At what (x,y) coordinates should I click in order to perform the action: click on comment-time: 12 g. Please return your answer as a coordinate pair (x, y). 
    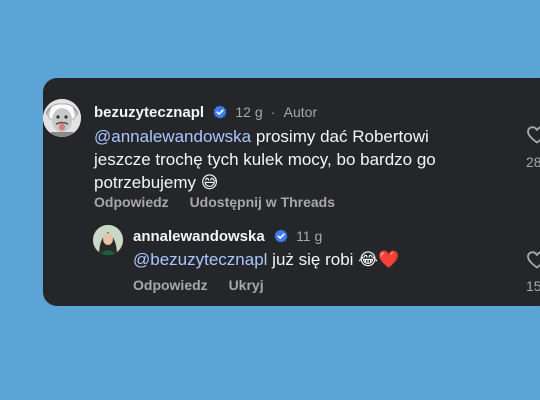
    Looking at the image, I should click on (249, 112).